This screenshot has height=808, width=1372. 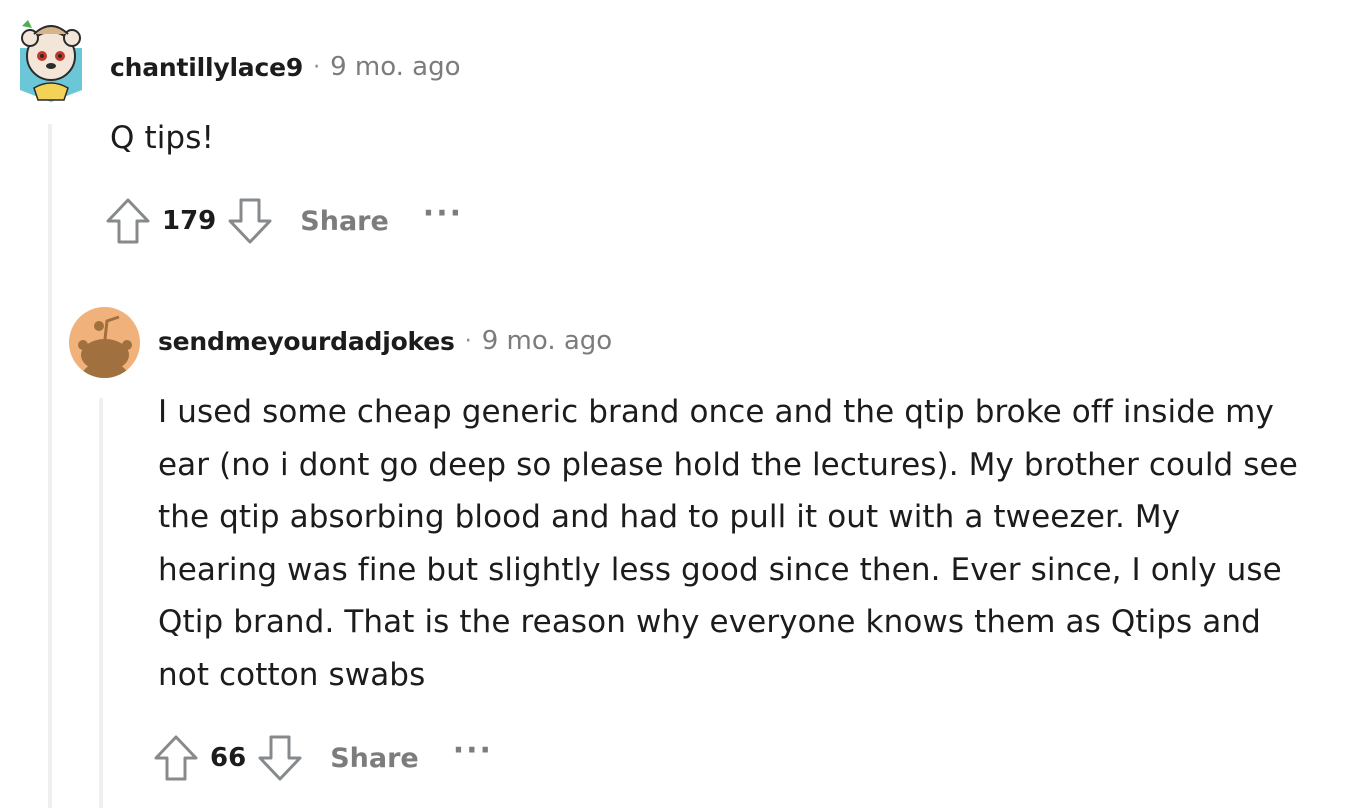 What do you see at coordinates (283, 220) in the screenshot?
I see `comment-actions: 179 Share ···` at bounding box center [283, 220].